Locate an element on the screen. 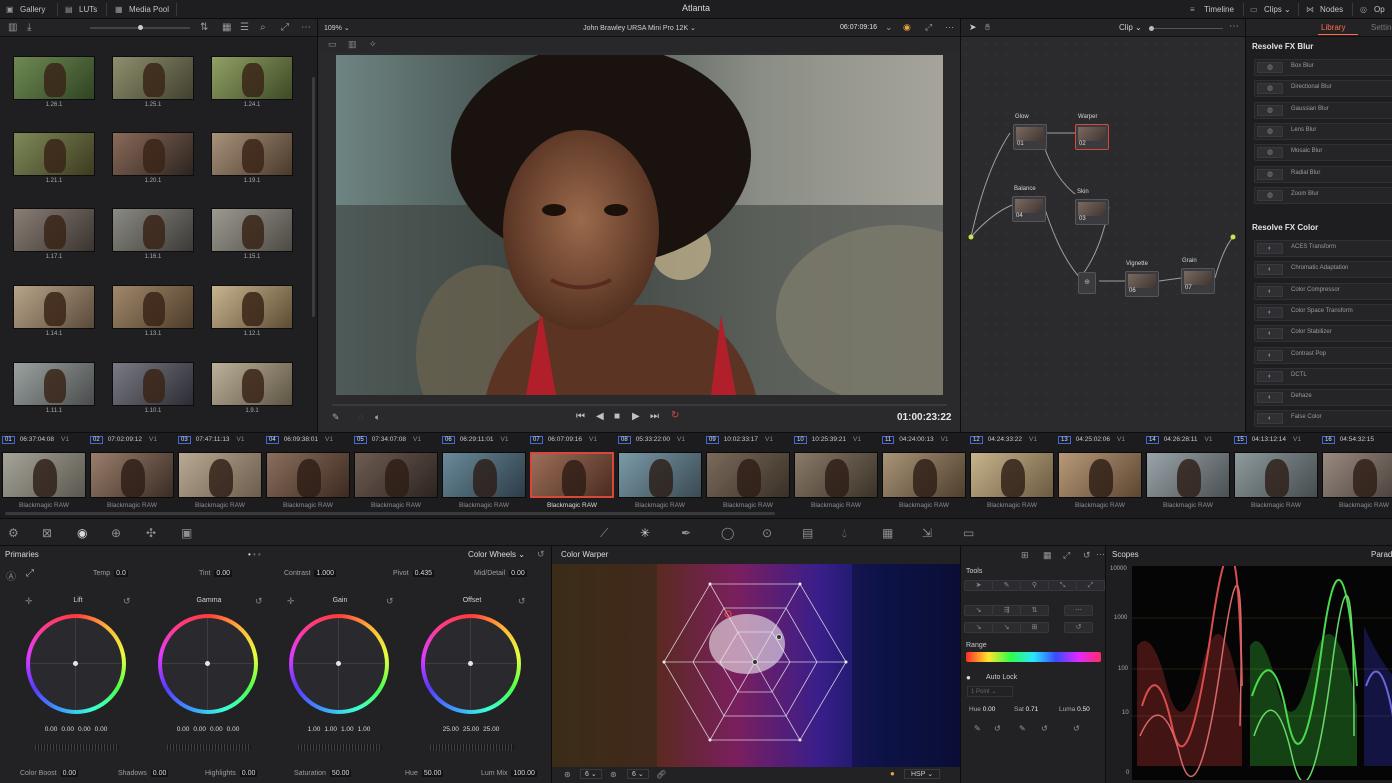 The height and width of the screenshot is (783, 1392). node-glow: 01 is located at coordinates (1030, 137).